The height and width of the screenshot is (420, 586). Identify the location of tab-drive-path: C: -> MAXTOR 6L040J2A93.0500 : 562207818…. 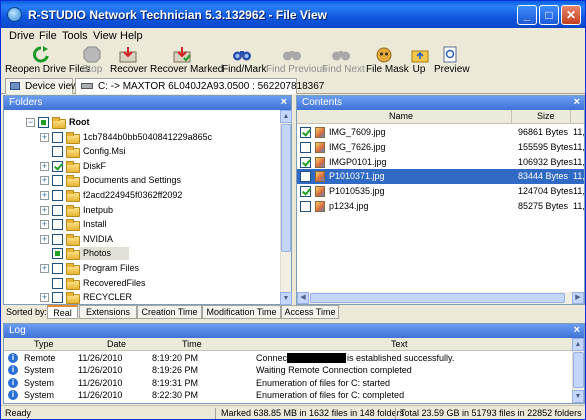
(199, 86).